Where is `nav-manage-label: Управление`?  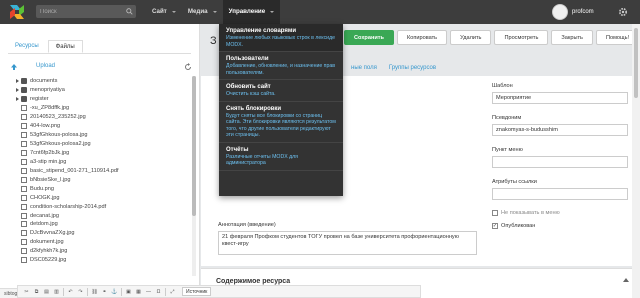
nav-manage-label: Управление is located at coordinates (247, 11).